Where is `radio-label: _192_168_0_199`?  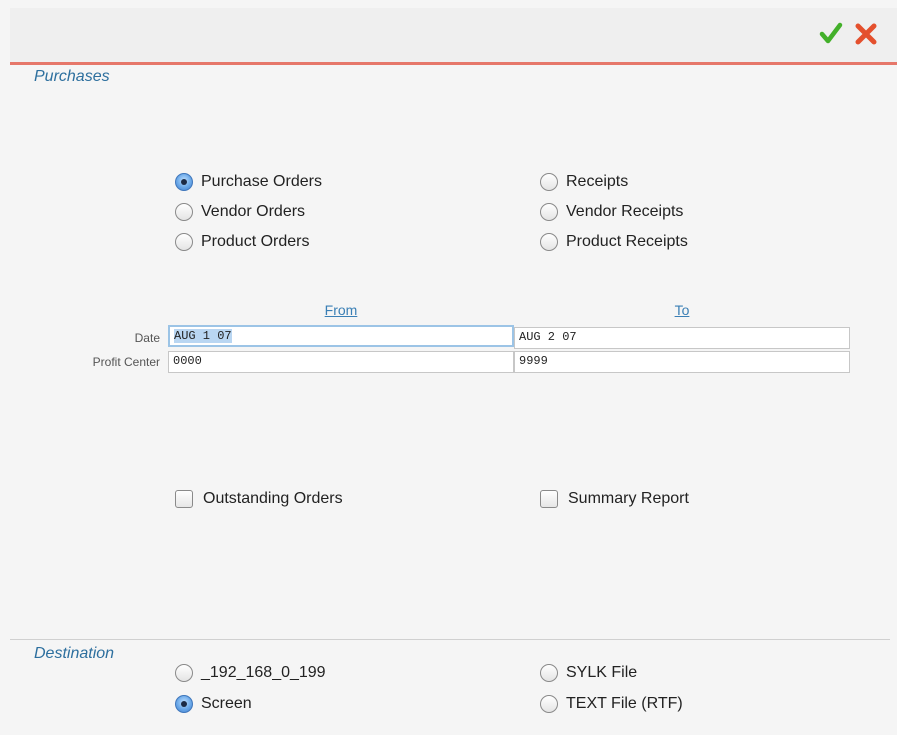 radio-label: _192_168_0_199 is located at coordinates (263, 672).